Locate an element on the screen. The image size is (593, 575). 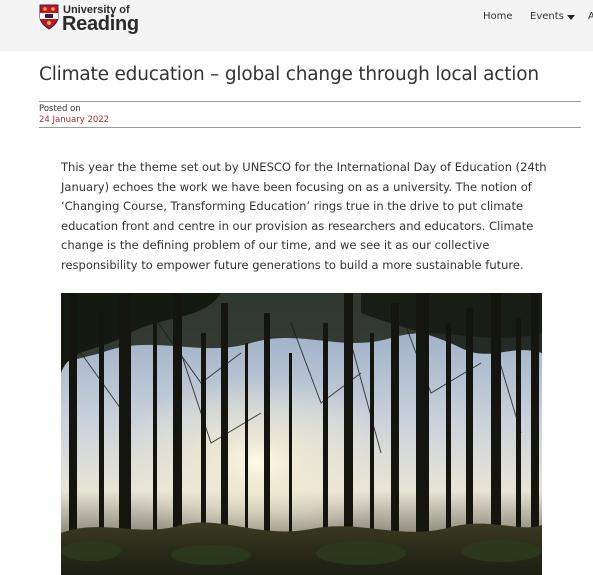
posted-date: 24 January 2022 is located at coordinates (74, 120).